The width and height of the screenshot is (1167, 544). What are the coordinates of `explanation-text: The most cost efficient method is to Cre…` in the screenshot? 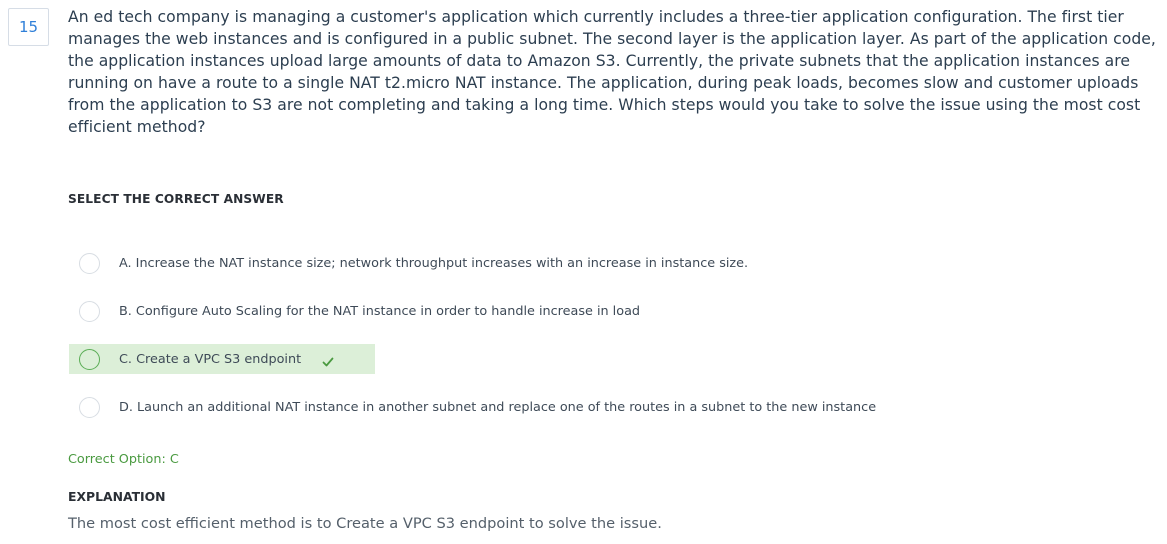 It's located at (365, 523).